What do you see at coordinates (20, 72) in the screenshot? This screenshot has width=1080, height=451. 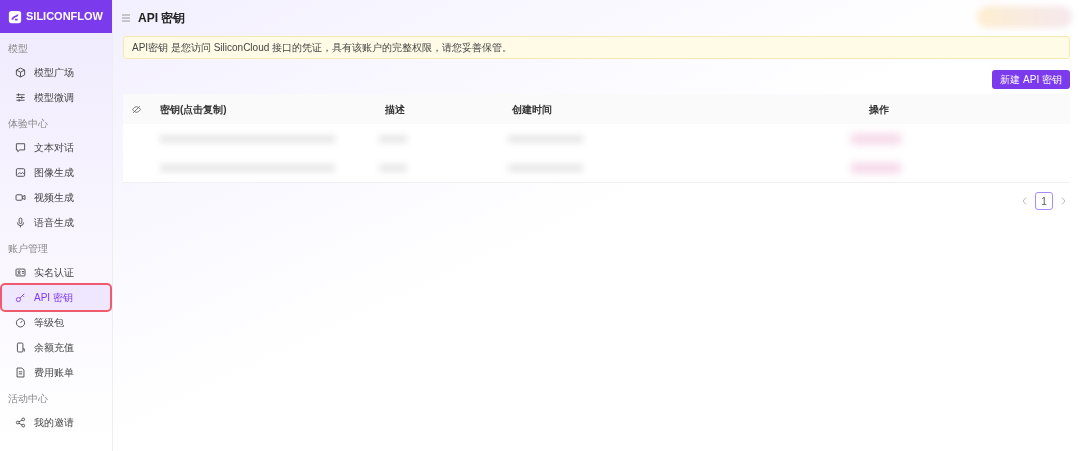 I see `cube-icon` at bounding box center [20, 72].